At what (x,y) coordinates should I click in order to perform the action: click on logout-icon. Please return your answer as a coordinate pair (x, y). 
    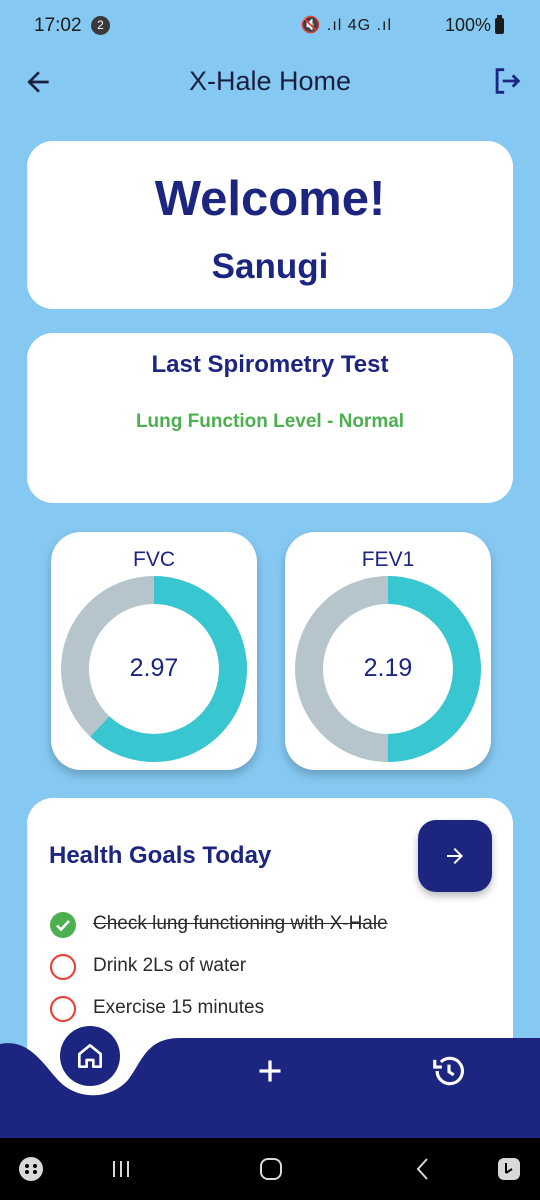
    Looking at the image, I should click on (508, 81).